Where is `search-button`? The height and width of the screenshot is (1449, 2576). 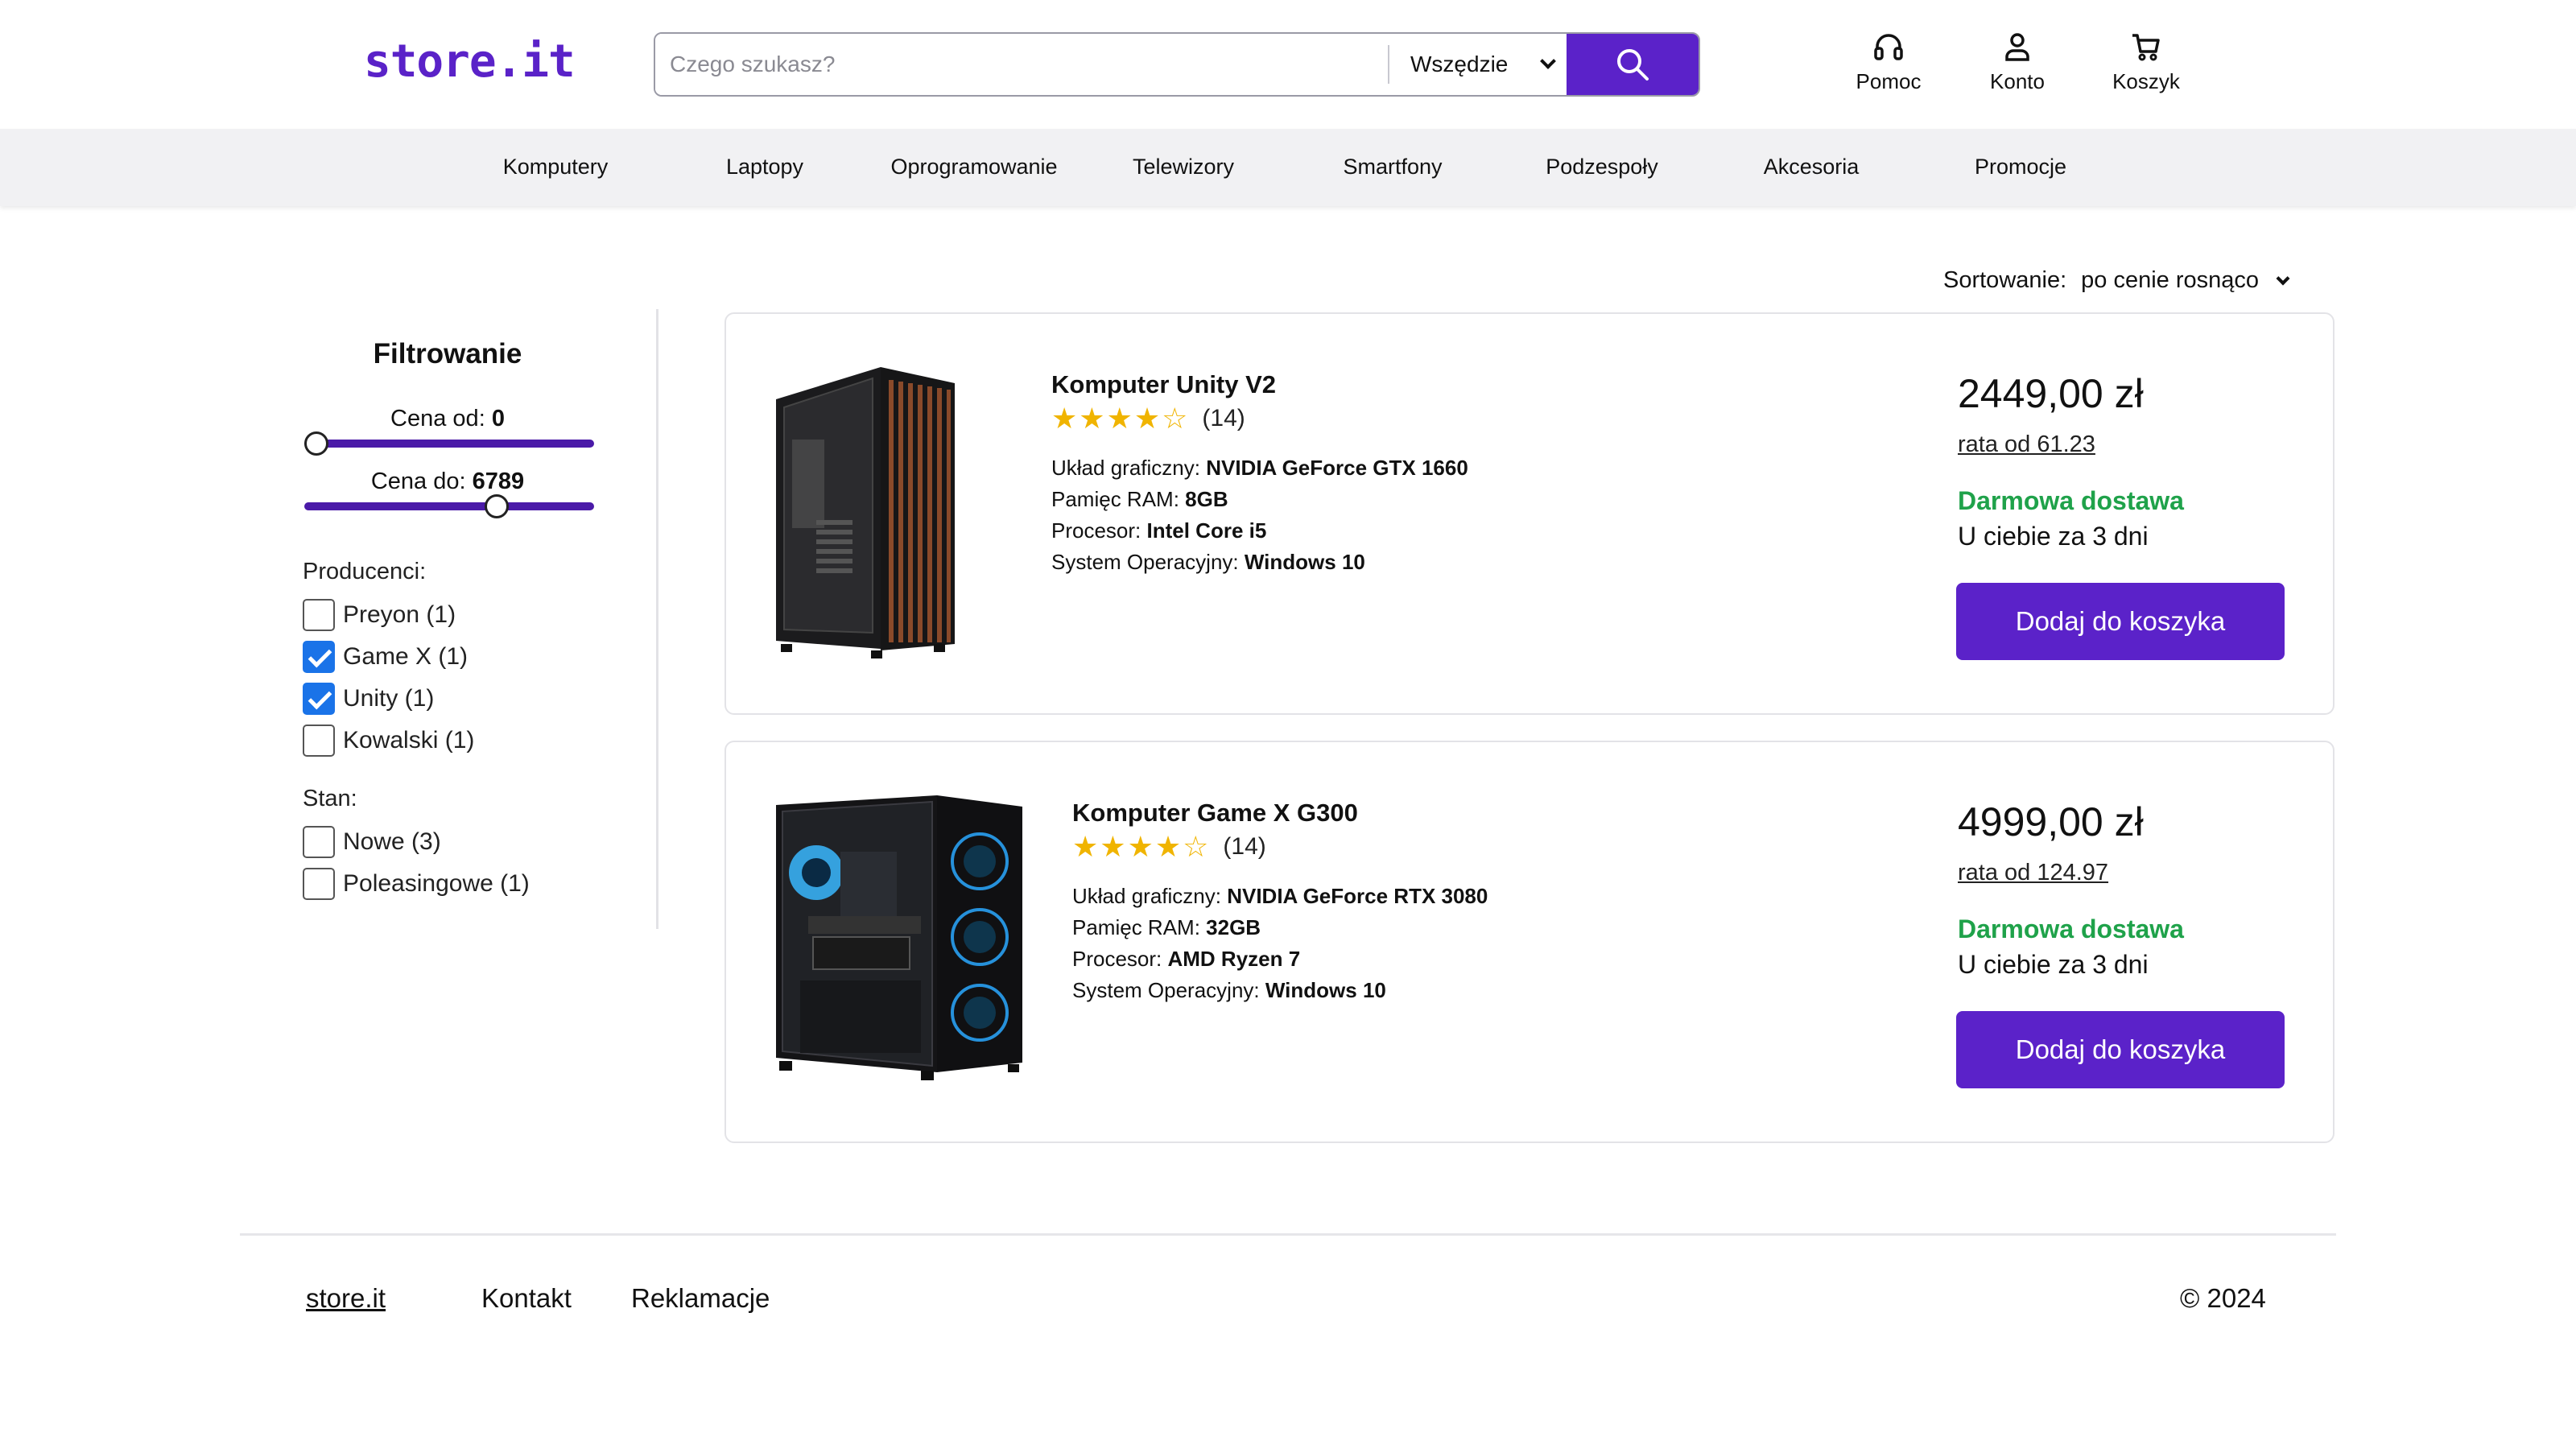 search-button is located at coordinates (1633, 64).